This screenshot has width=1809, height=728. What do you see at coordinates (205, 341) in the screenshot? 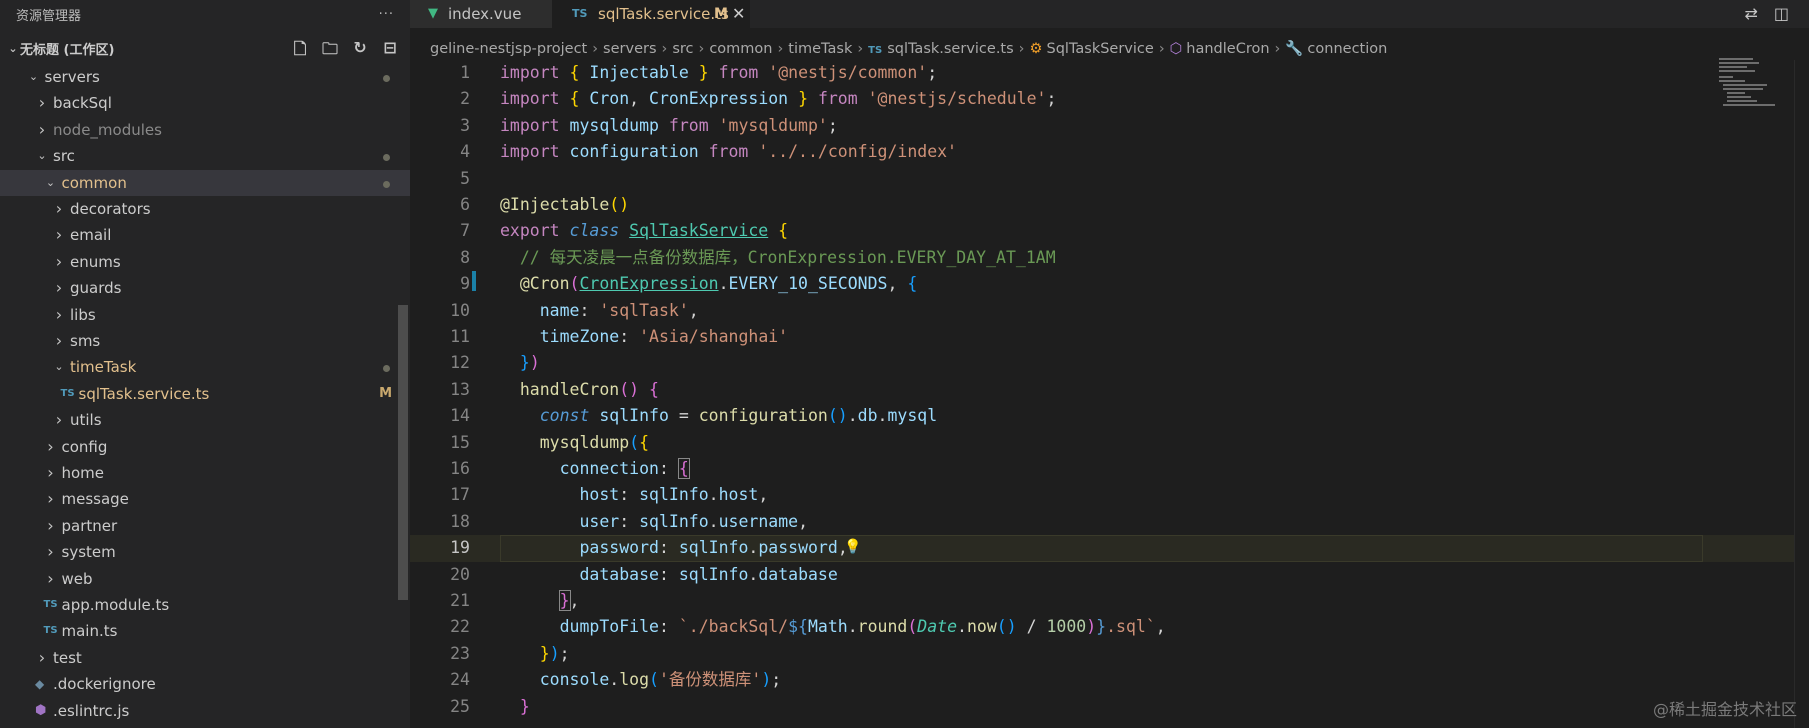
I see `tree-item-sms: › sms` at bounding box center [205, 341].